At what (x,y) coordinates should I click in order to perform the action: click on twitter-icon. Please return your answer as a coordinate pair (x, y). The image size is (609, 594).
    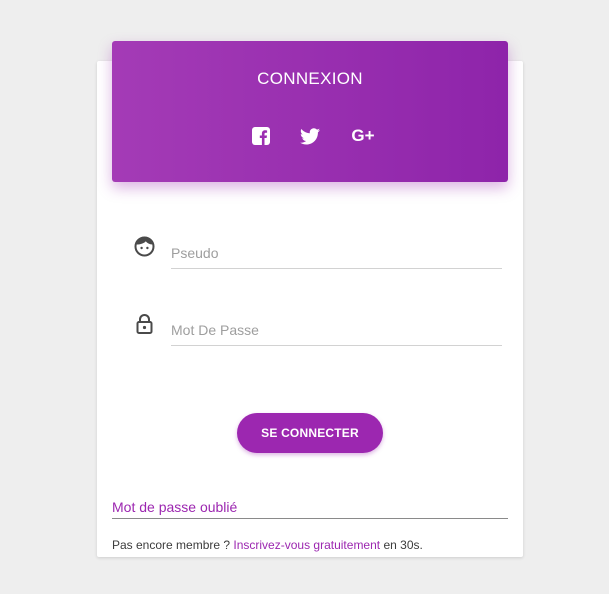
    Looking at the image, I should click on (310, 136).